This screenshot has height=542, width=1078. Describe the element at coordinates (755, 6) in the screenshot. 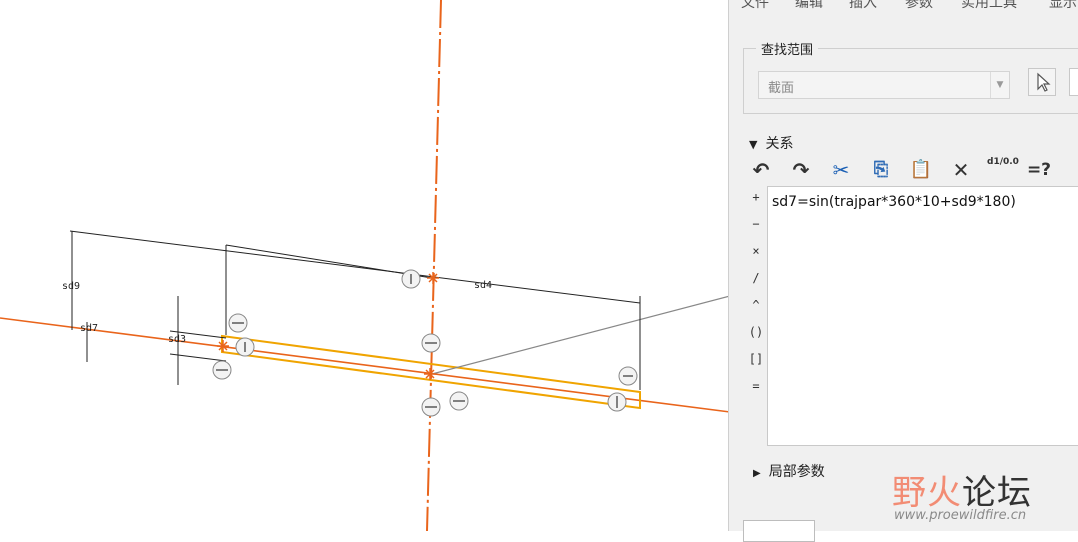

I see `menu-file: 文件` at that location.